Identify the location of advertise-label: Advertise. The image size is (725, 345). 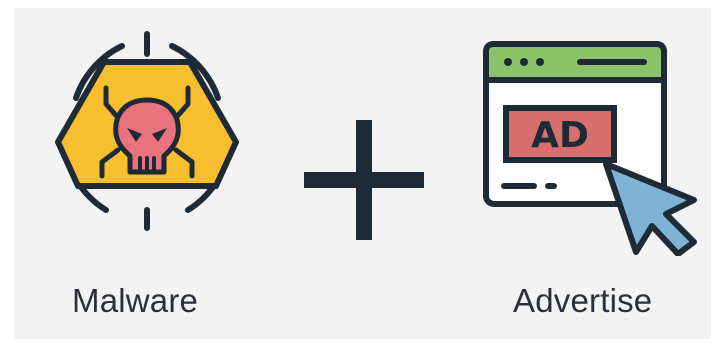
(583, 300).